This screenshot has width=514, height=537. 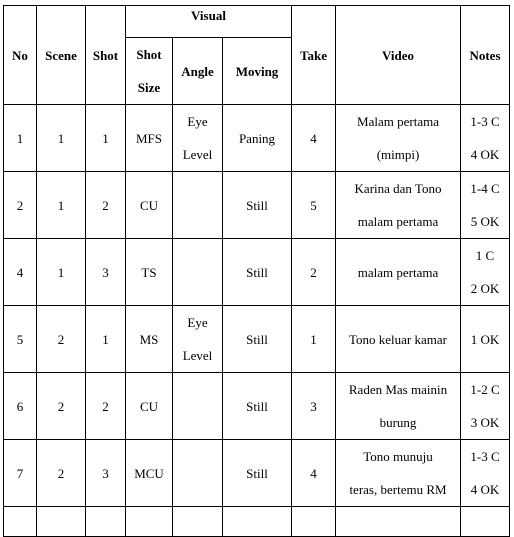 What do you see at coordinates (20, 138) in the screenshot?
I see `cell-no: 1` at bounding box center [20, 138].